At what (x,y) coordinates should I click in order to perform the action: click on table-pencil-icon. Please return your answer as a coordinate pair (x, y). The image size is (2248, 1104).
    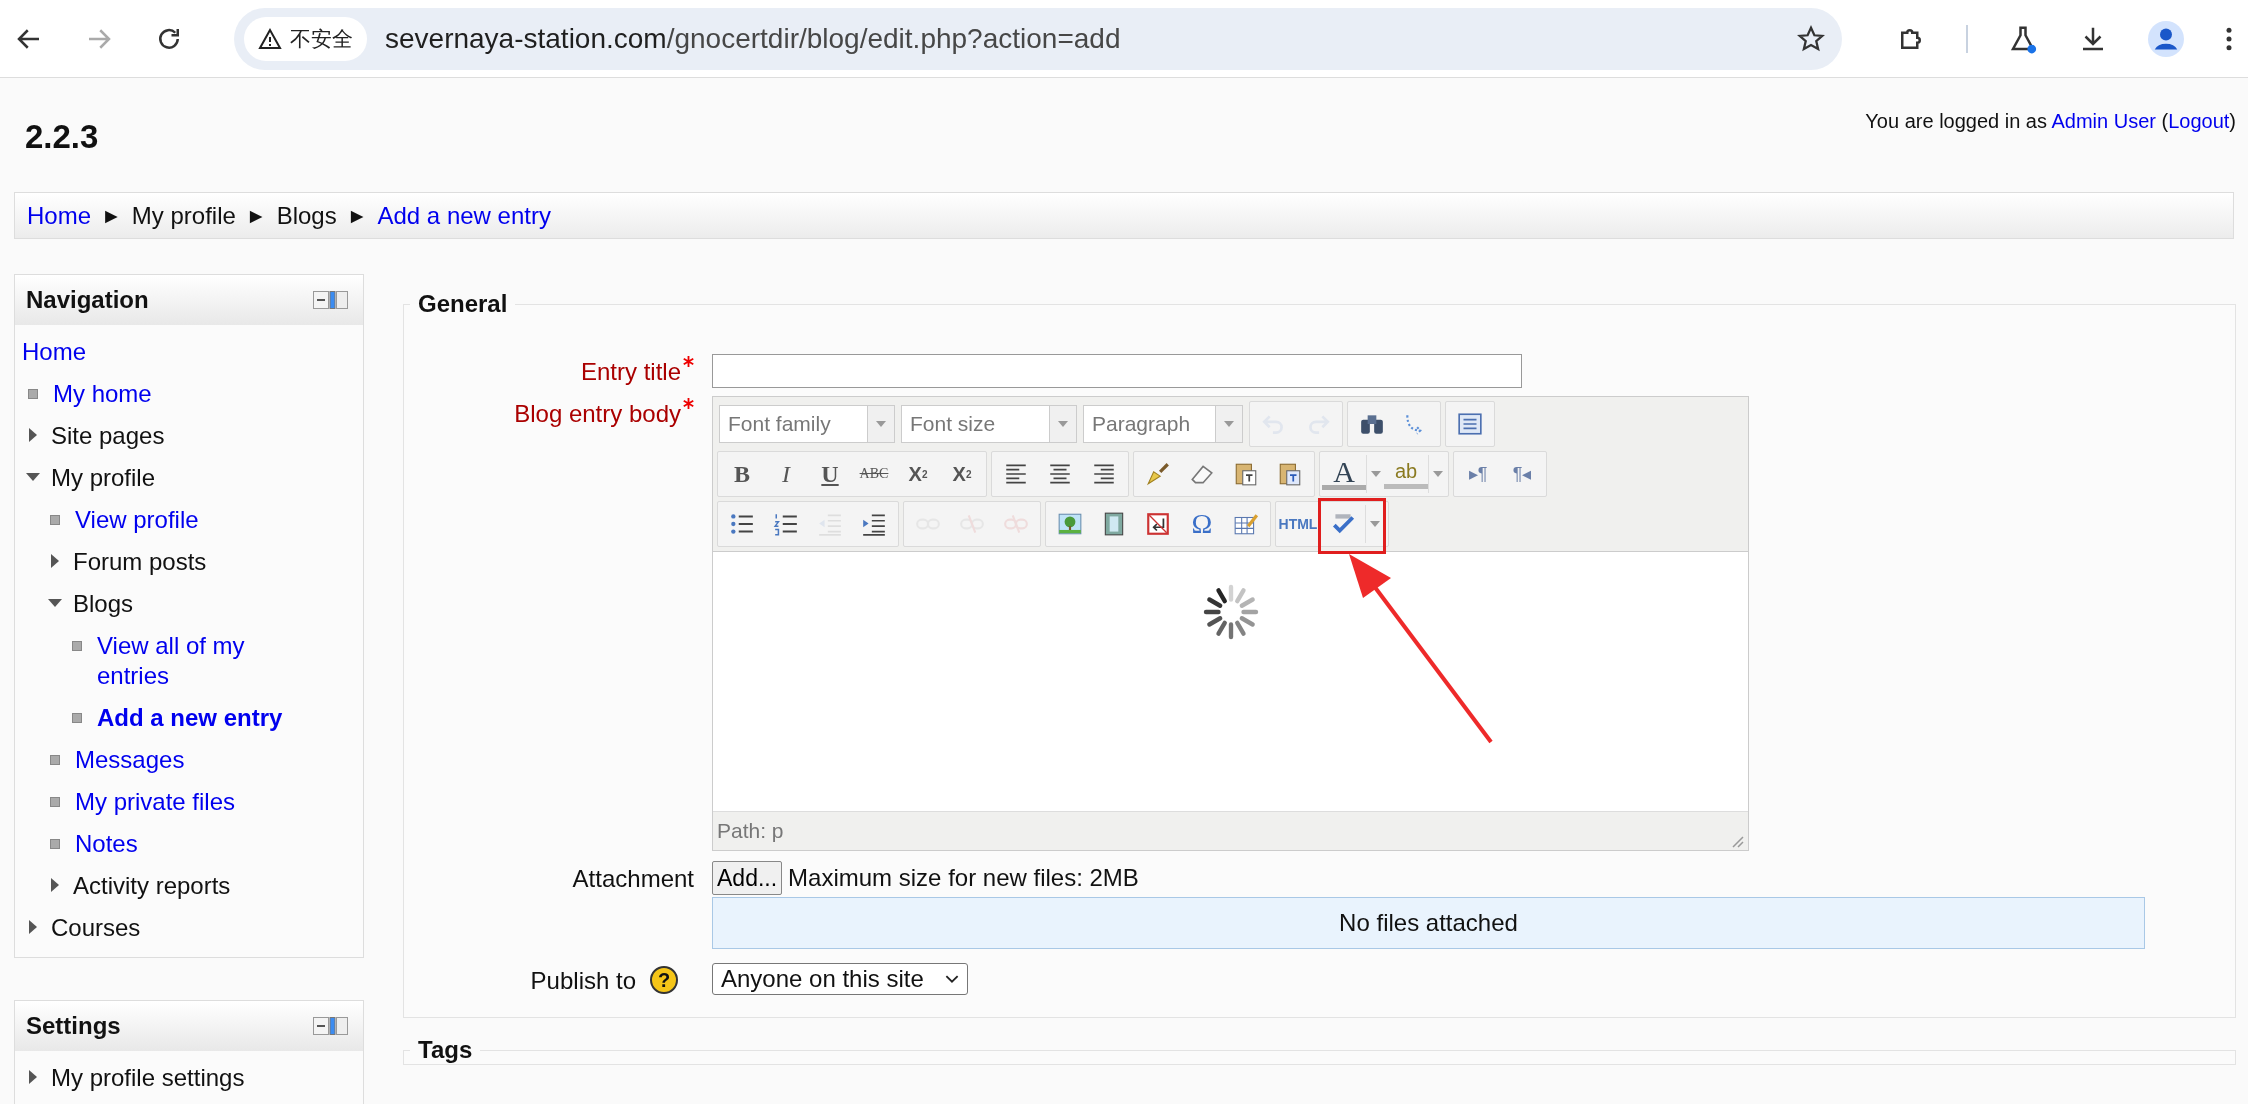
    Looking at the image, I should click on (1246, 524).